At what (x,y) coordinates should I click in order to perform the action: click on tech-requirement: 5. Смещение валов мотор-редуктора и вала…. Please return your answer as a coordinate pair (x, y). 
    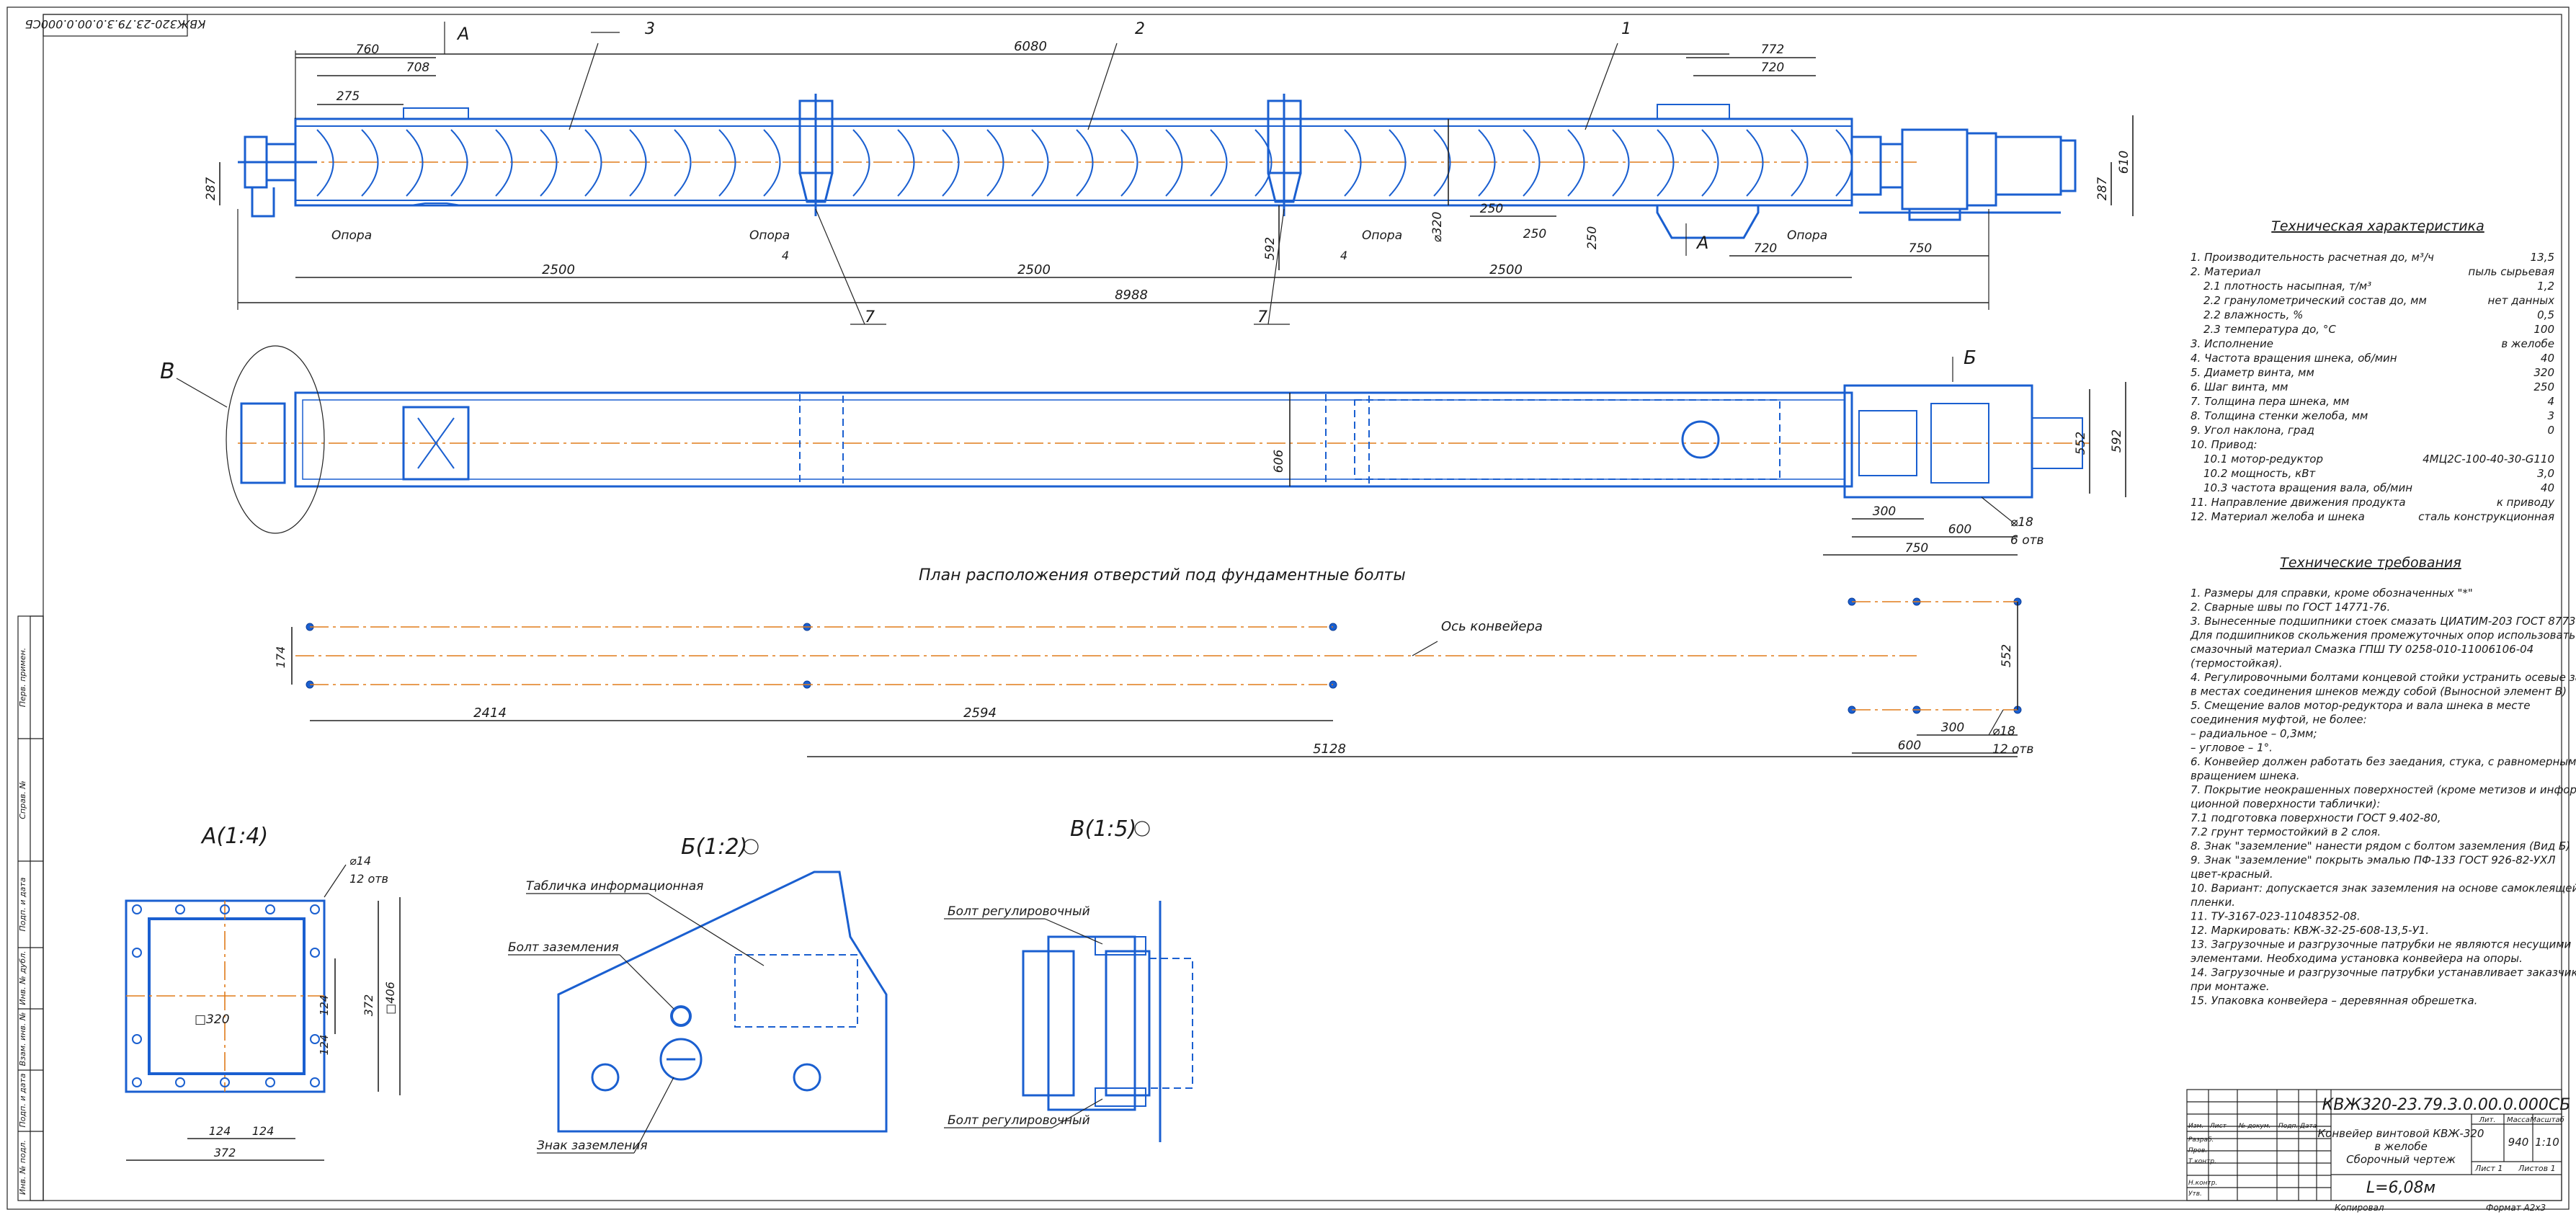
    Looking at the image, I should click on (2360, 705).